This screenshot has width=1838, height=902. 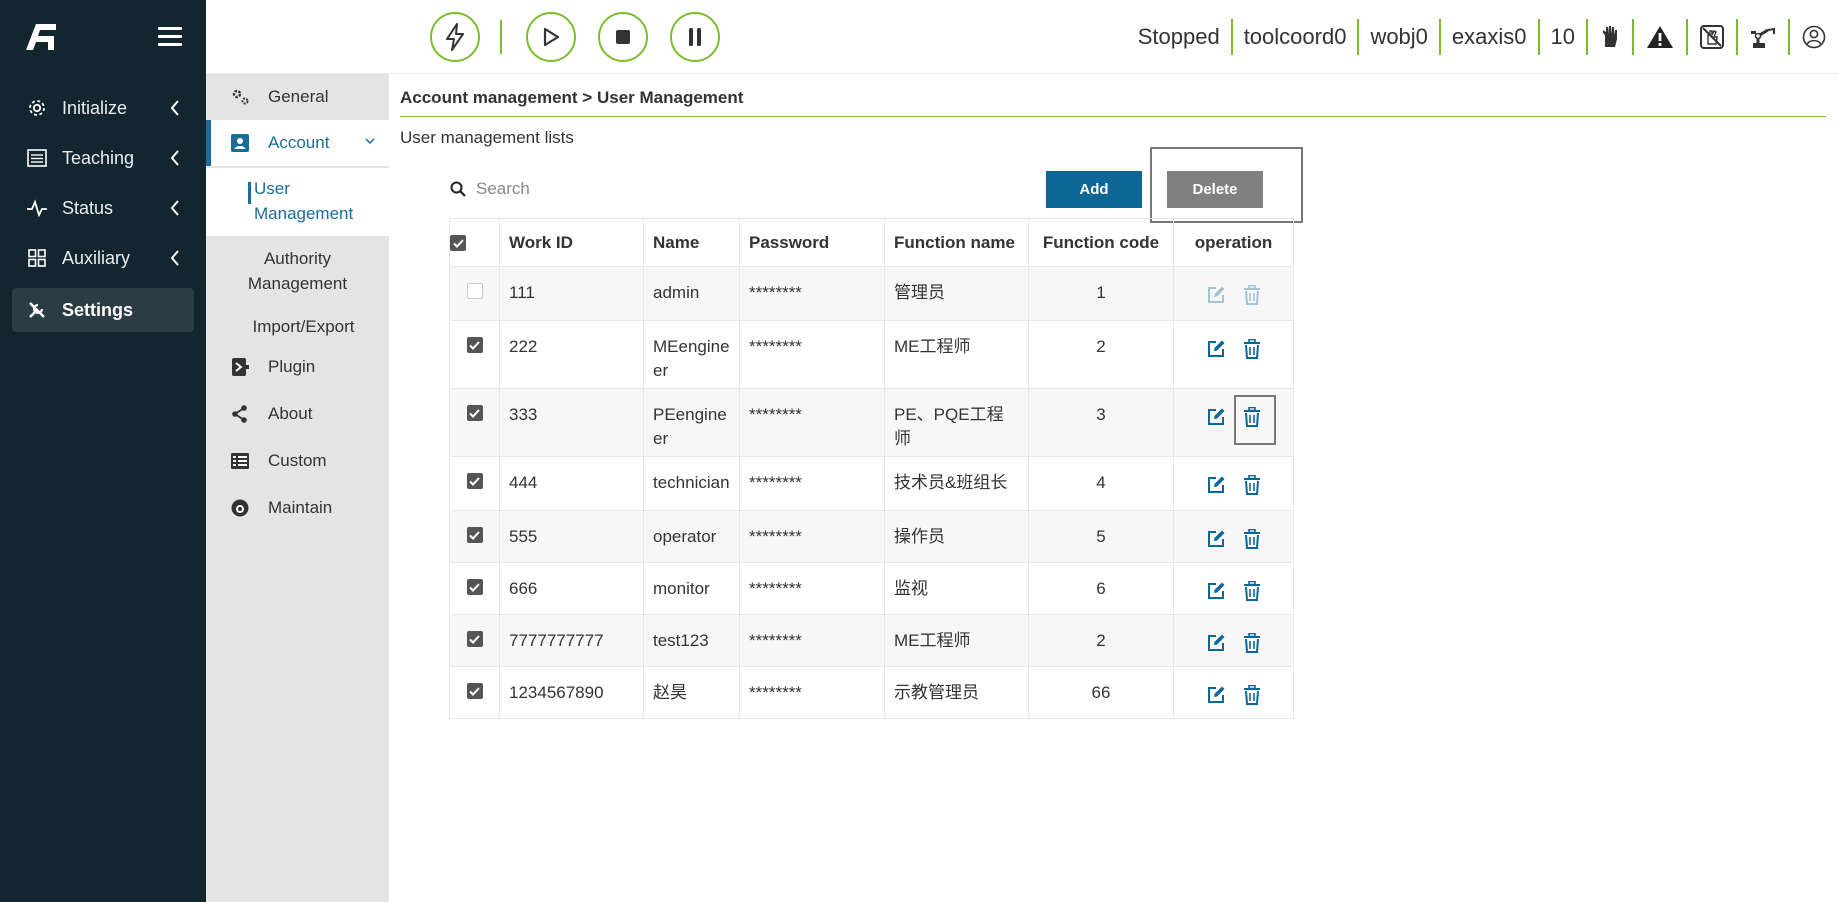 What do you see at coordinates (691, 242) in the screenshot?
I see `column-header: Name` at bounding box center [691, 242].